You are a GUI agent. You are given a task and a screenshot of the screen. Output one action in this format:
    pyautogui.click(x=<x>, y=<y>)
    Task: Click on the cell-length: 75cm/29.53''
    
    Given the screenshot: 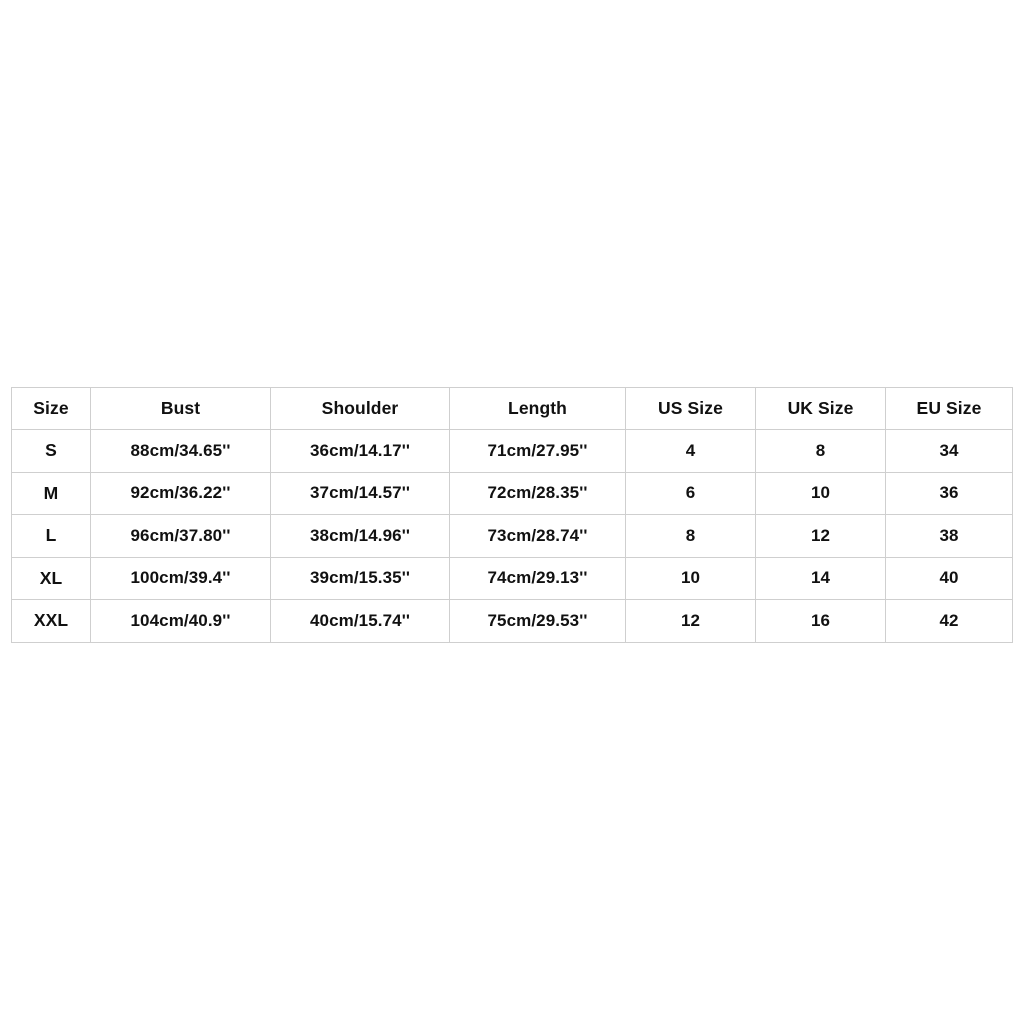 What is the action you would take?
    pyautogui.click(x=537, y=621)
    